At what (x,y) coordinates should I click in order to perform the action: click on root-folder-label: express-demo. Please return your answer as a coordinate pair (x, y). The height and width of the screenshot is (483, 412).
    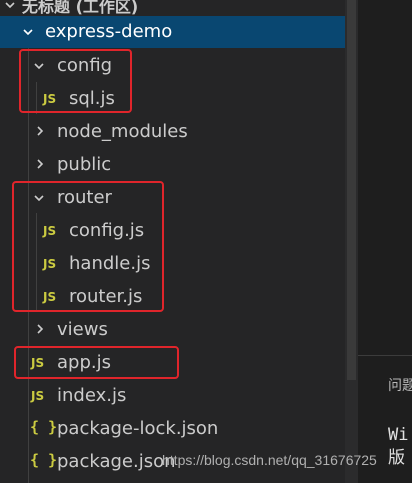
    Looking at the image, I should click on (109, 31).